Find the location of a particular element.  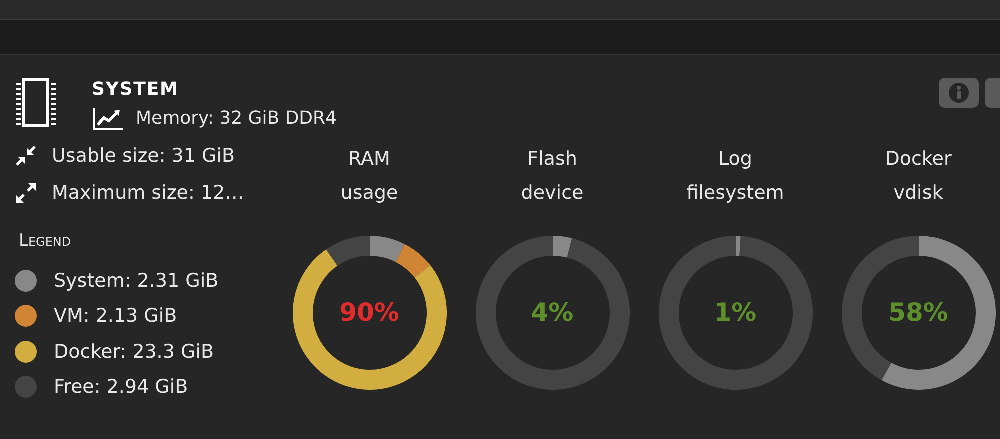

legend-label: System: 2.31 GiB is located at coordinates (136, 281).